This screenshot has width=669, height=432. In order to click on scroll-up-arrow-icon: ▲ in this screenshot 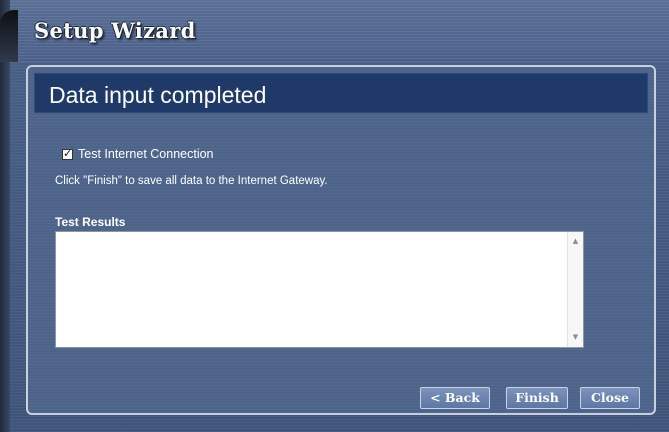, I will do `click(575, 241)`.